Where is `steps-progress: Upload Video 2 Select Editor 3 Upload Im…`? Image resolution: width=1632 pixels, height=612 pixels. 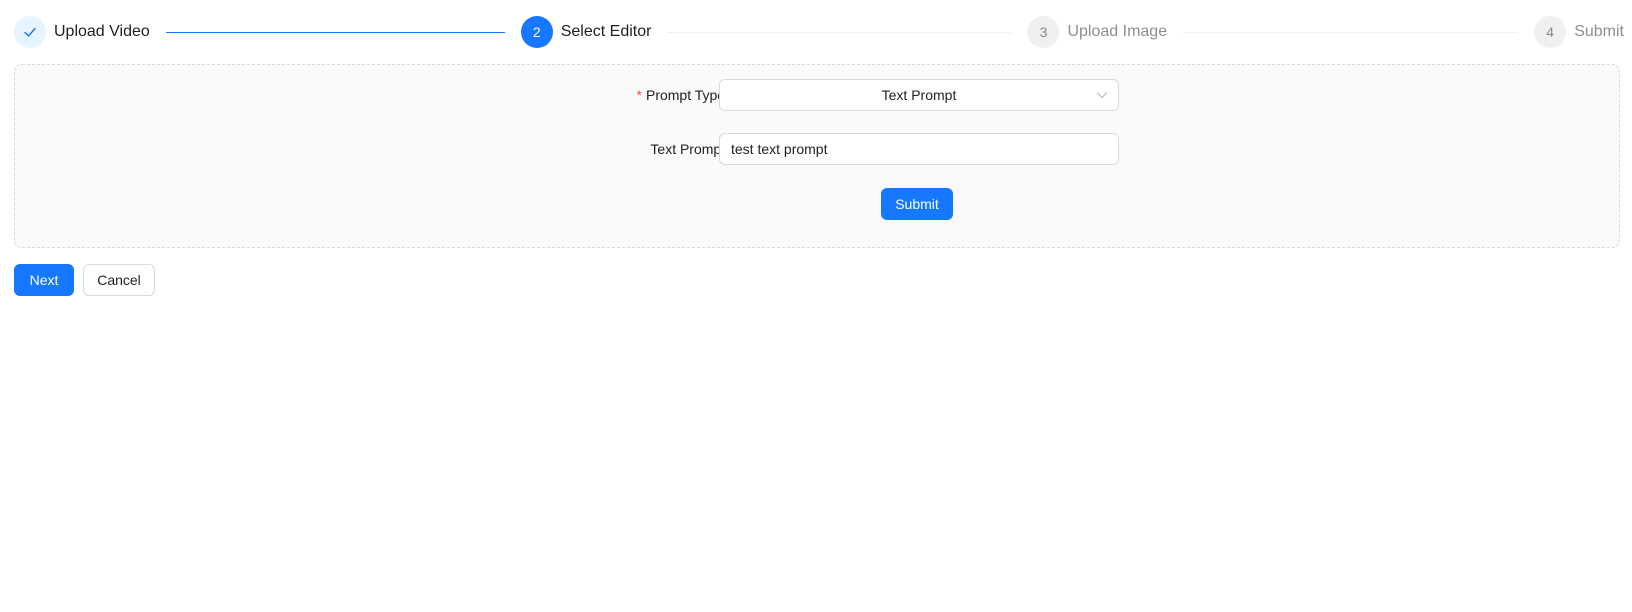 steps-progress: Upload Video 2 Select Editor 3 Upload Im… is located at coordinates (819, 32).